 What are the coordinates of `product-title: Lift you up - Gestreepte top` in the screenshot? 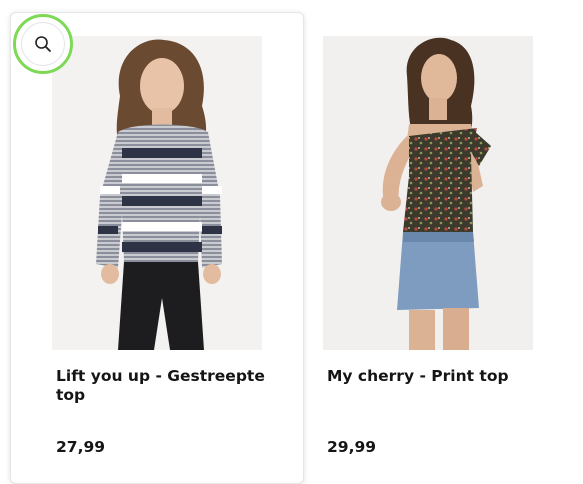 It's located at (166, 386).